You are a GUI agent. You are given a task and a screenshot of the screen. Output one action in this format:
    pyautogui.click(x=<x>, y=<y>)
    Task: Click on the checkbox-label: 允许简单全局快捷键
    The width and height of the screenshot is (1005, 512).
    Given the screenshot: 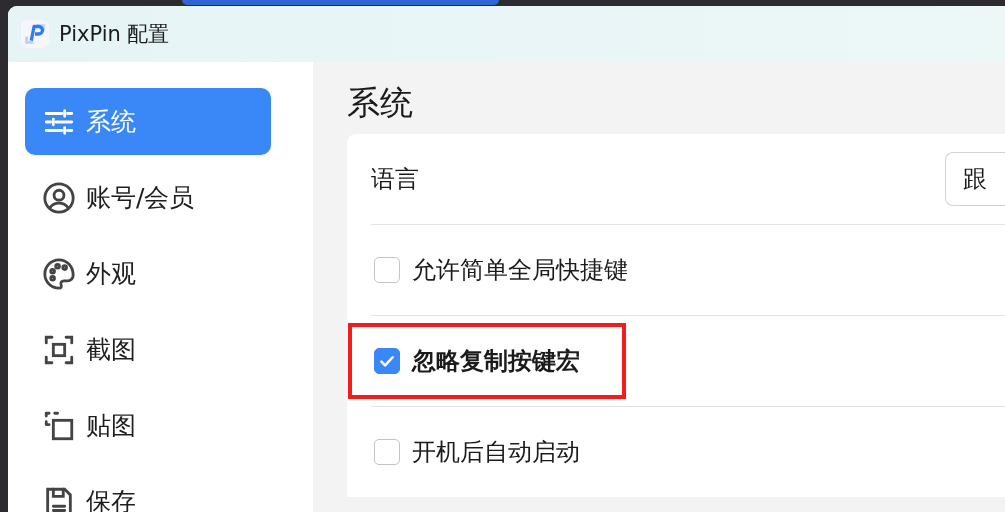 What is the action you would take?
    pyautogui.click(x=520, y=270)
    